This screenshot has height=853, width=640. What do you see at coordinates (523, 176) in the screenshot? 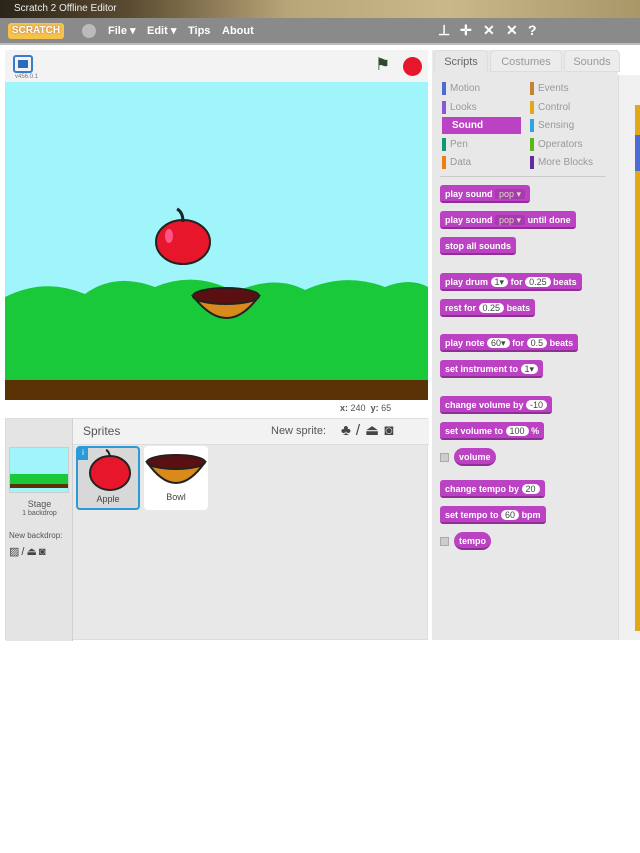
I see `divider` at bounding box center [523, 176].